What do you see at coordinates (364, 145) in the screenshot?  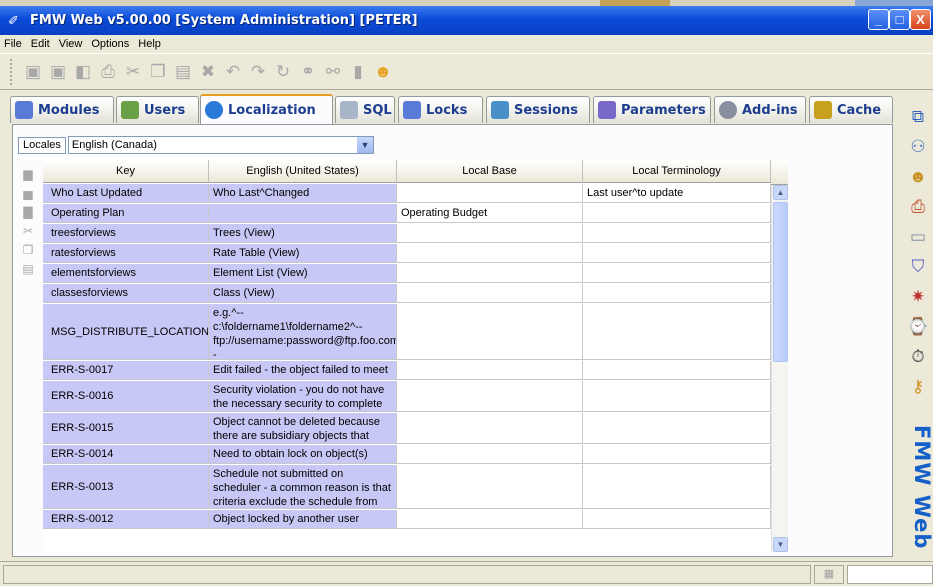 I see `chevron-down-icon: ▼` at bounding box center [364, 145].